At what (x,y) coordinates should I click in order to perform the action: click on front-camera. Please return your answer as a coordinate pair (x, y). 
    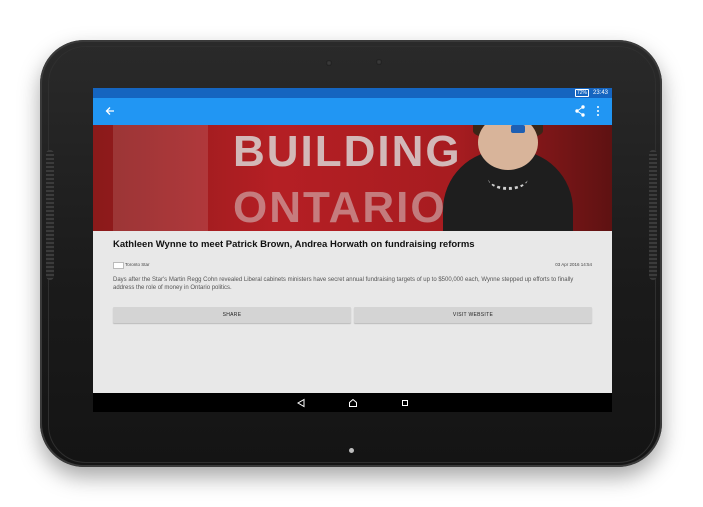
    Looking at the image, I should click on (379, 62).